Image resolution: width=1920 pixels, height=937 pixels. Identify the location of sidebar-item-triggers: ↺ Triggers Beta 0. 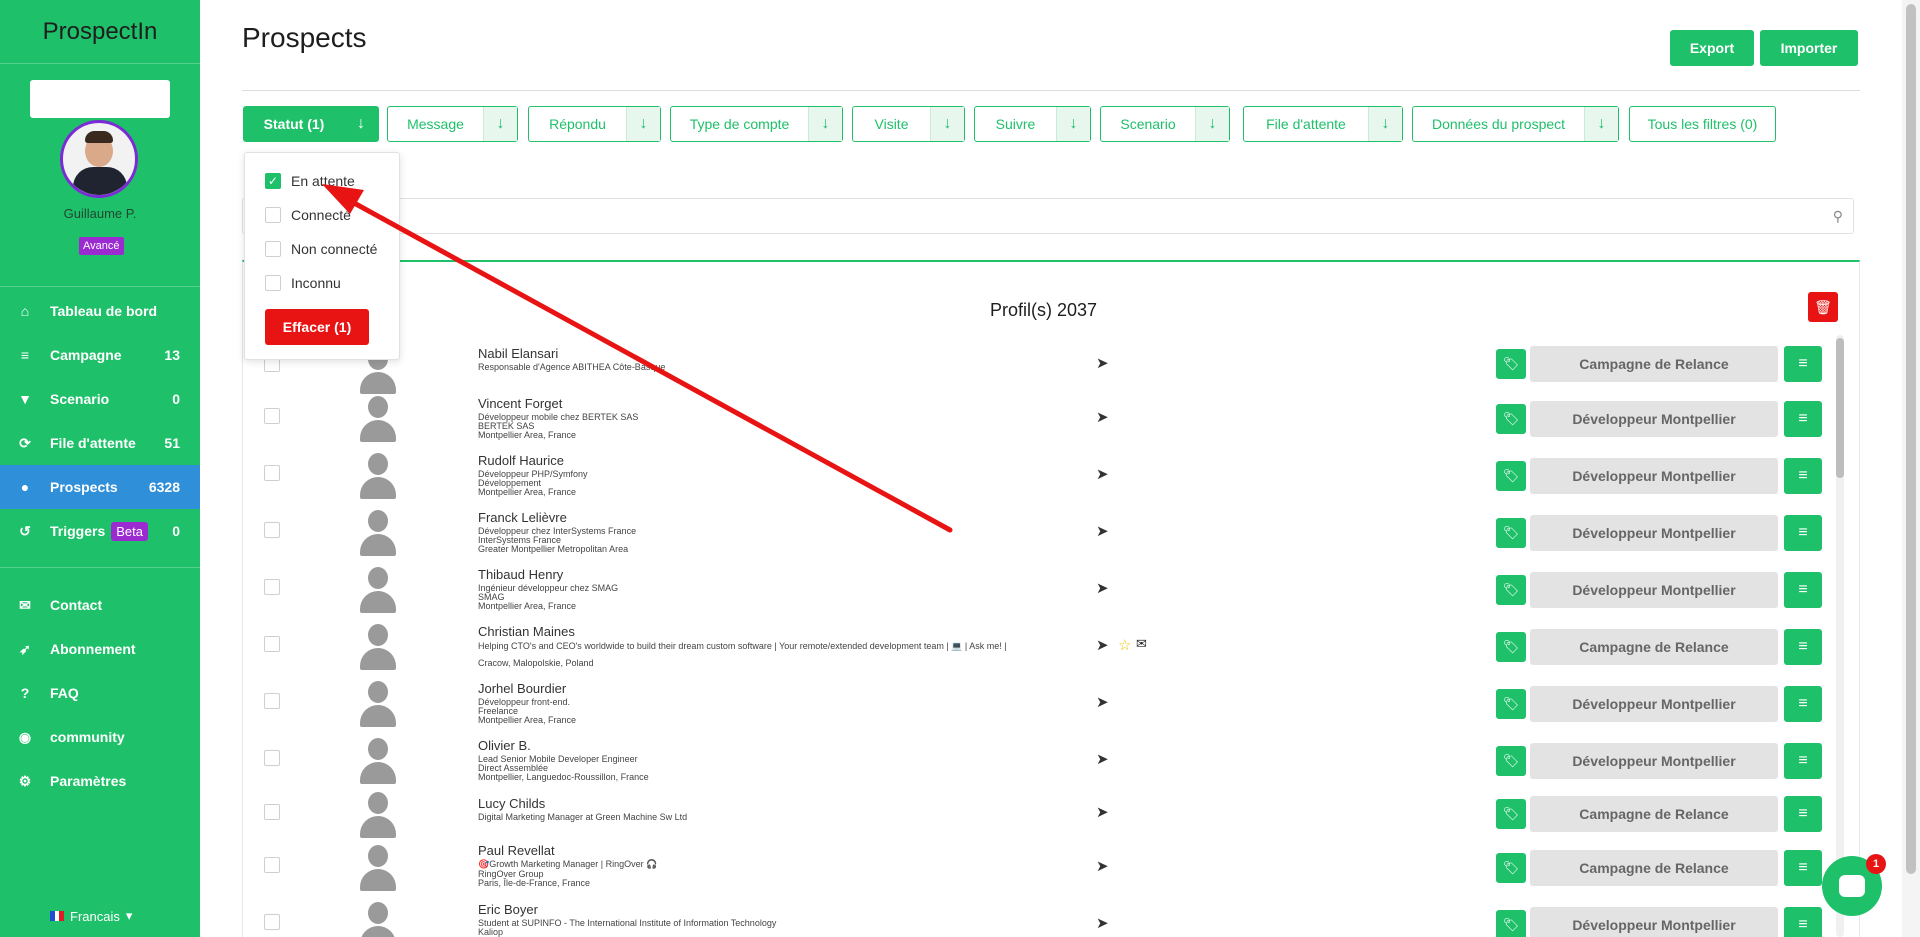
(100, 531).